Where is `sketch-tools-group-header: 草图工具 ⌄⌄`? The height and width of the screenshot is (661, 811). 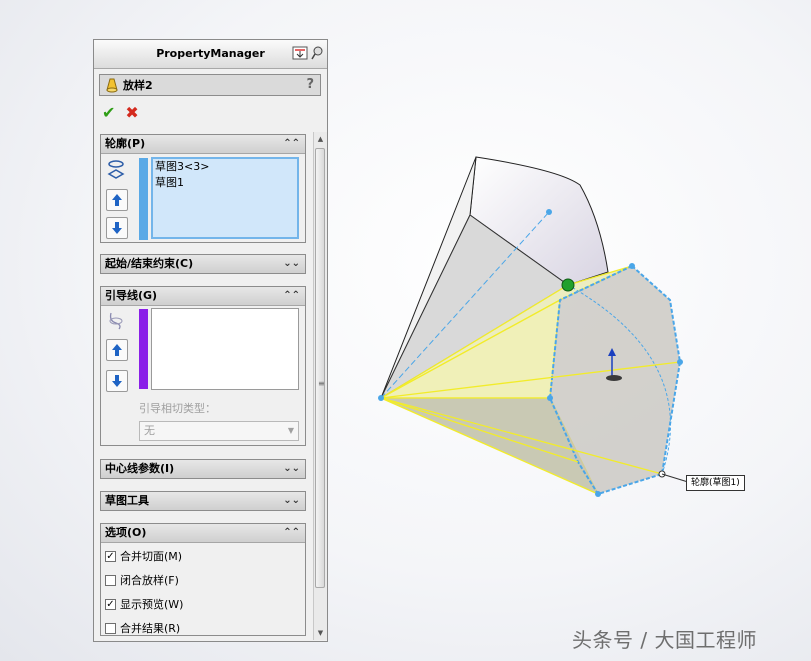 sketch-tools-group-header: 草图工具 ⌄⌄ is located at coordinates (203, 501).